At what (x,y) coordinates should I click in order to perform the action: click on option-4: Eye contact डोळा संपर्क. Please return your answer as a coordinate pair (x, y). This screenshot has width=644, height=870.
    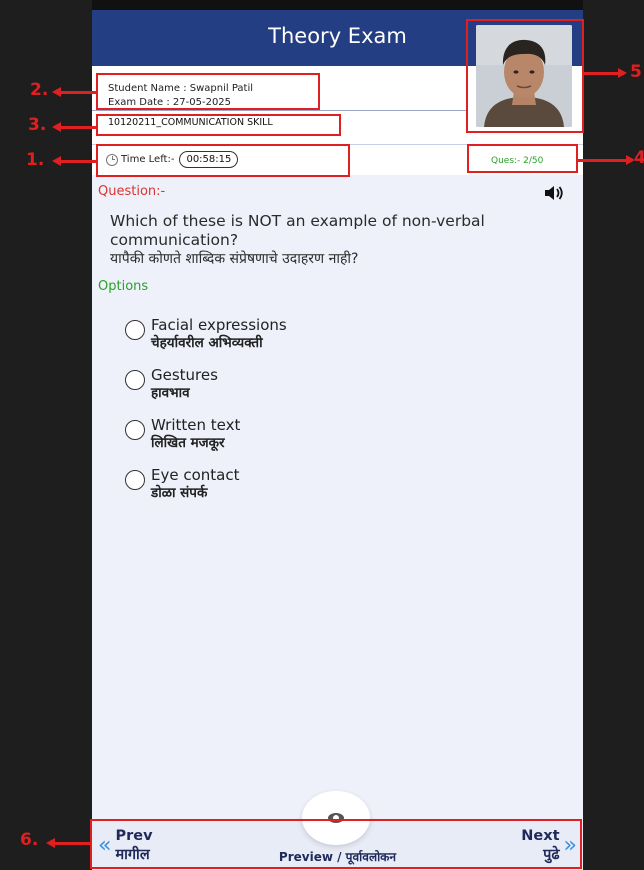
    Looking at the image, I should click on (182, 484).